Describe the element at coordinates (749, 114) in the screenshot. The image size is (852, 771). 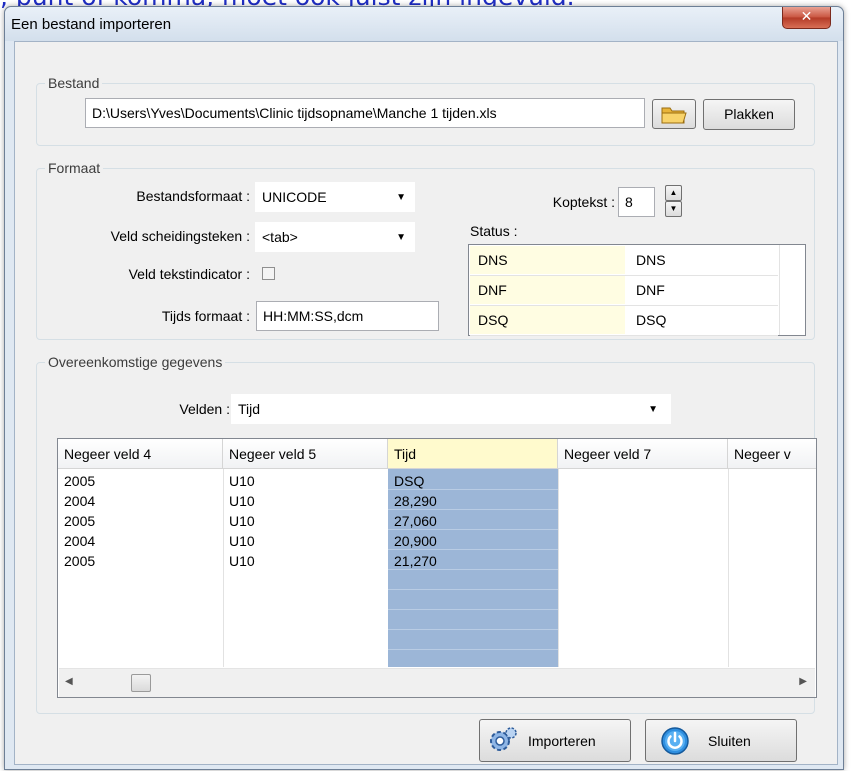
I see `paste-button: Plakken` at that location.